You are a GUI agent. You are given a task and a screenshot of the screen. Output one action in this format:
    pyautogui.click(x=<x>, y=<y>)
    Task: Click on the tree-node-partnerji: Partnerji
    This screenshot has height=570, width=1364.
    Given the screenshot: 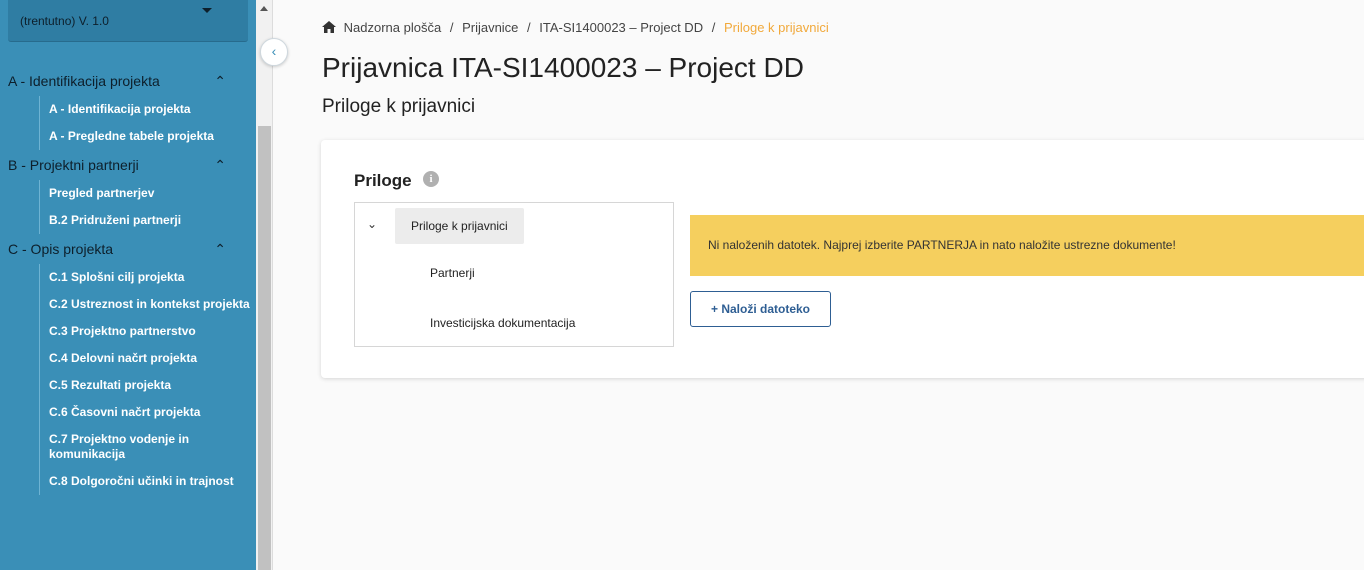 What is the action you would take?
    pyautogui.click(x=452, y=273)
    